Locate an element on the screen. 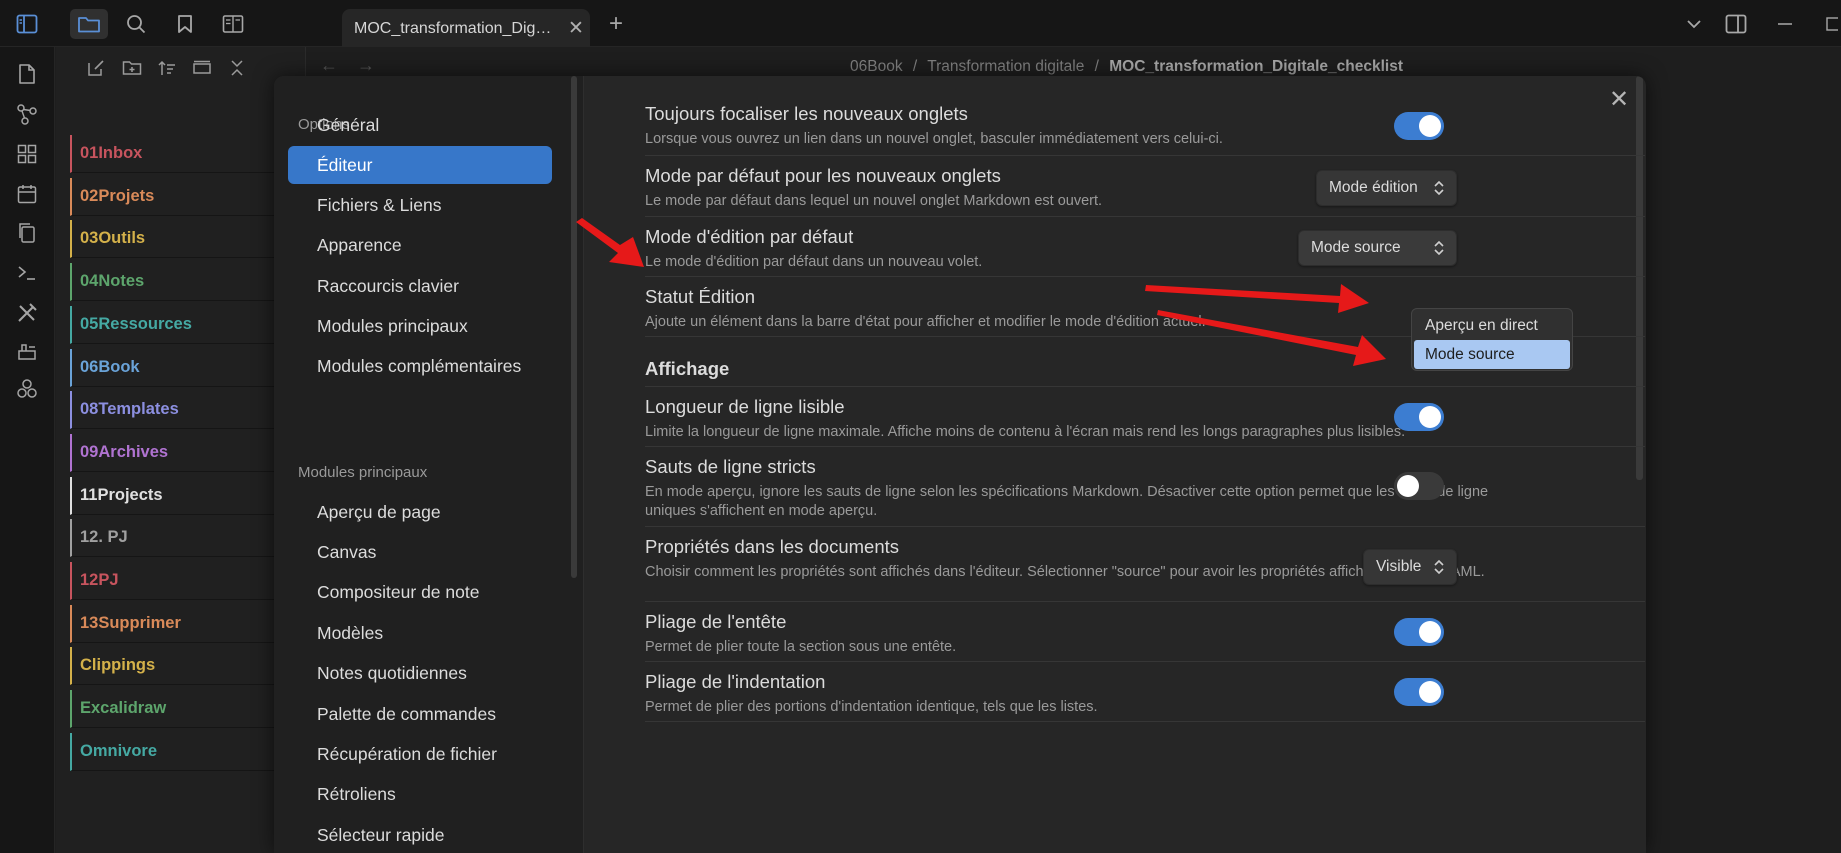 The height and width of the screenshot is (853, 1841). auto-reveal-icon is located at coordinates (202, 68).